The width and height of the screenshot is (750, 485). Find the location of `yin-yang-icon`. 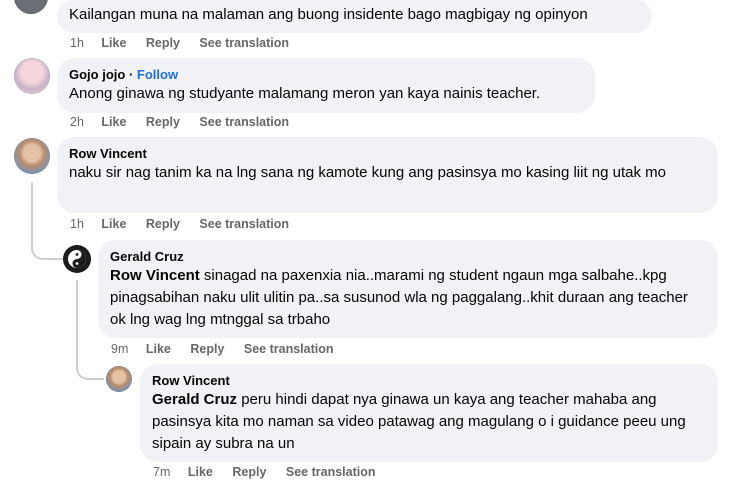

yin-yang-icon is located at coordinates (77, 259).